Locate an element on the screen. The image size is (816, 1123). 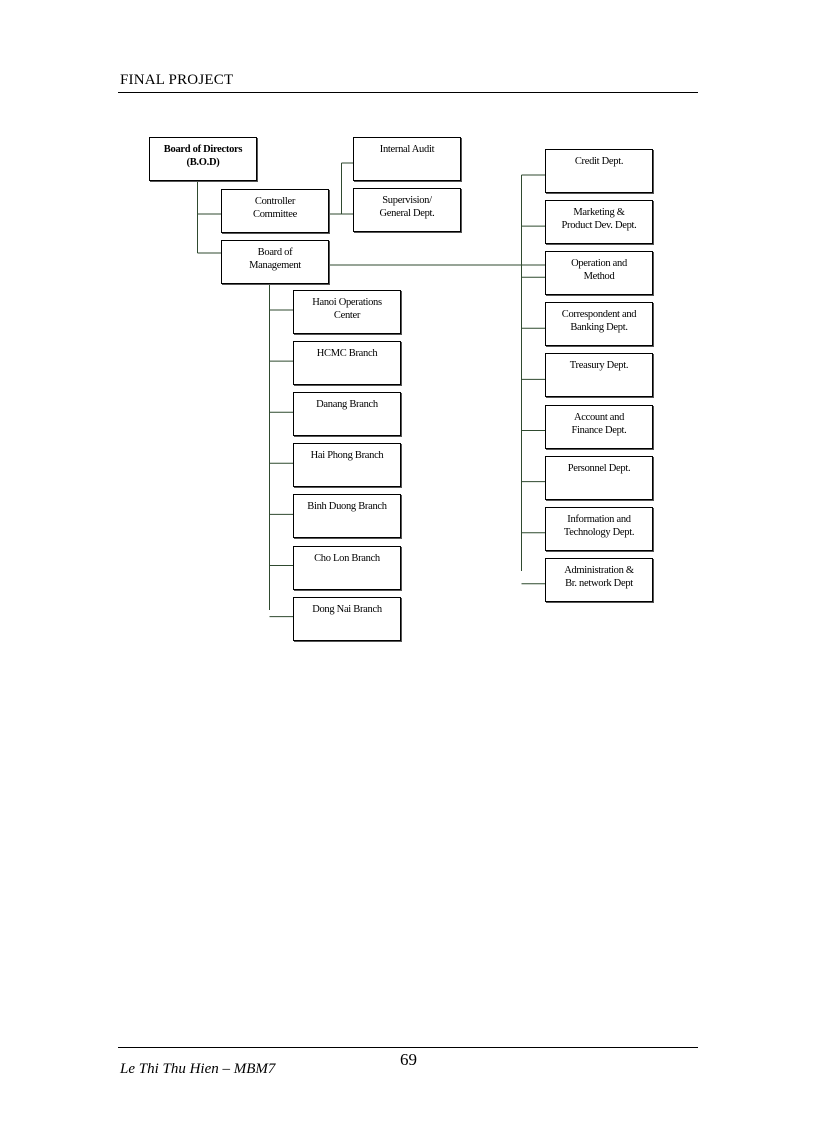
box-label: Board of Management is located at coordinates (275, 259).